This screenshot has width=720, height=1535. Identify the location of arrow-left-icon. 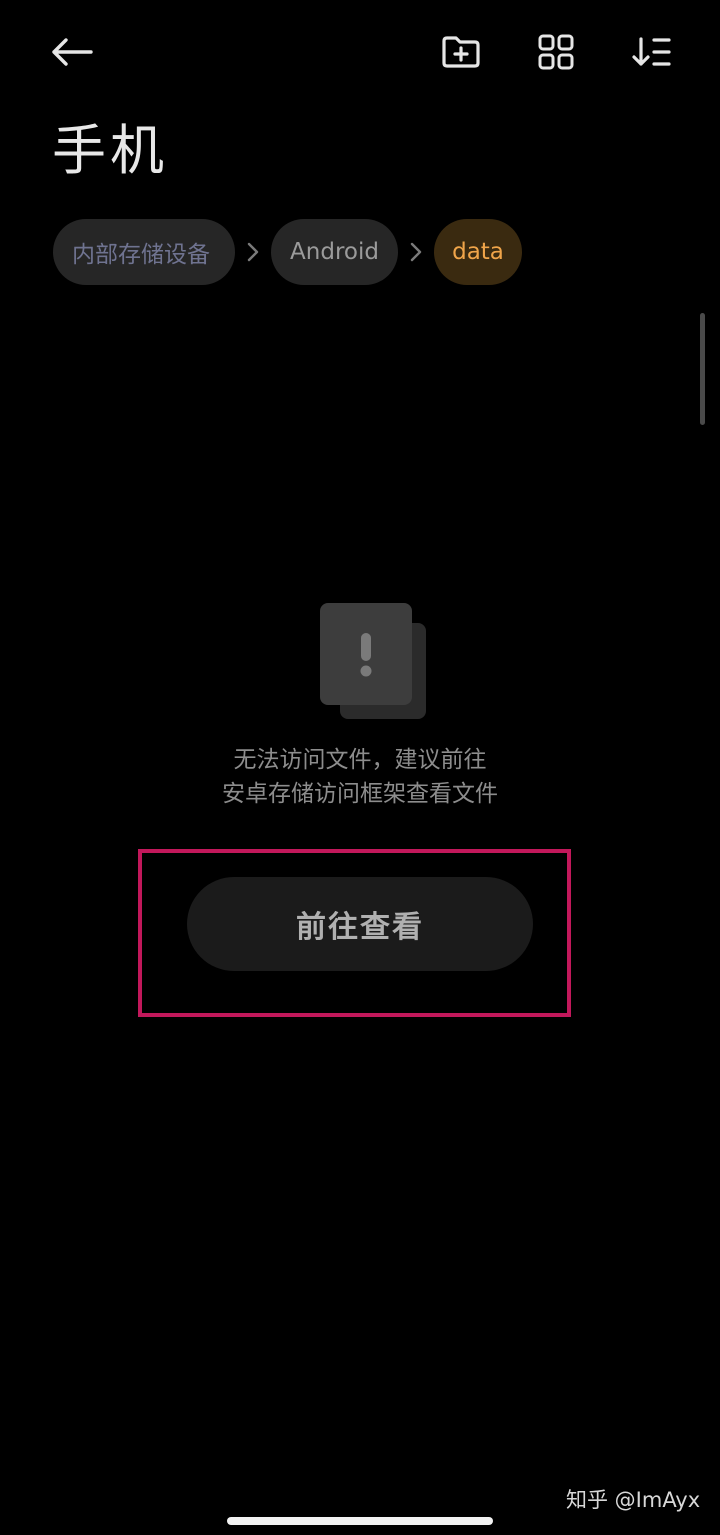
(72, 52).